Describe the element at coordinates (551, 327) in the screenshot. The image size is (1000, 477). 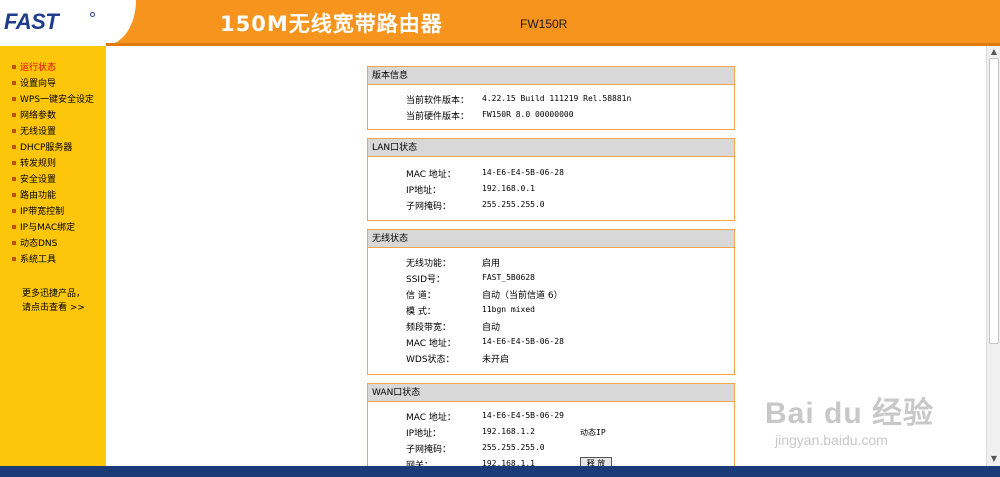
I see `info-row: 频段带宽： 自动` at that location.